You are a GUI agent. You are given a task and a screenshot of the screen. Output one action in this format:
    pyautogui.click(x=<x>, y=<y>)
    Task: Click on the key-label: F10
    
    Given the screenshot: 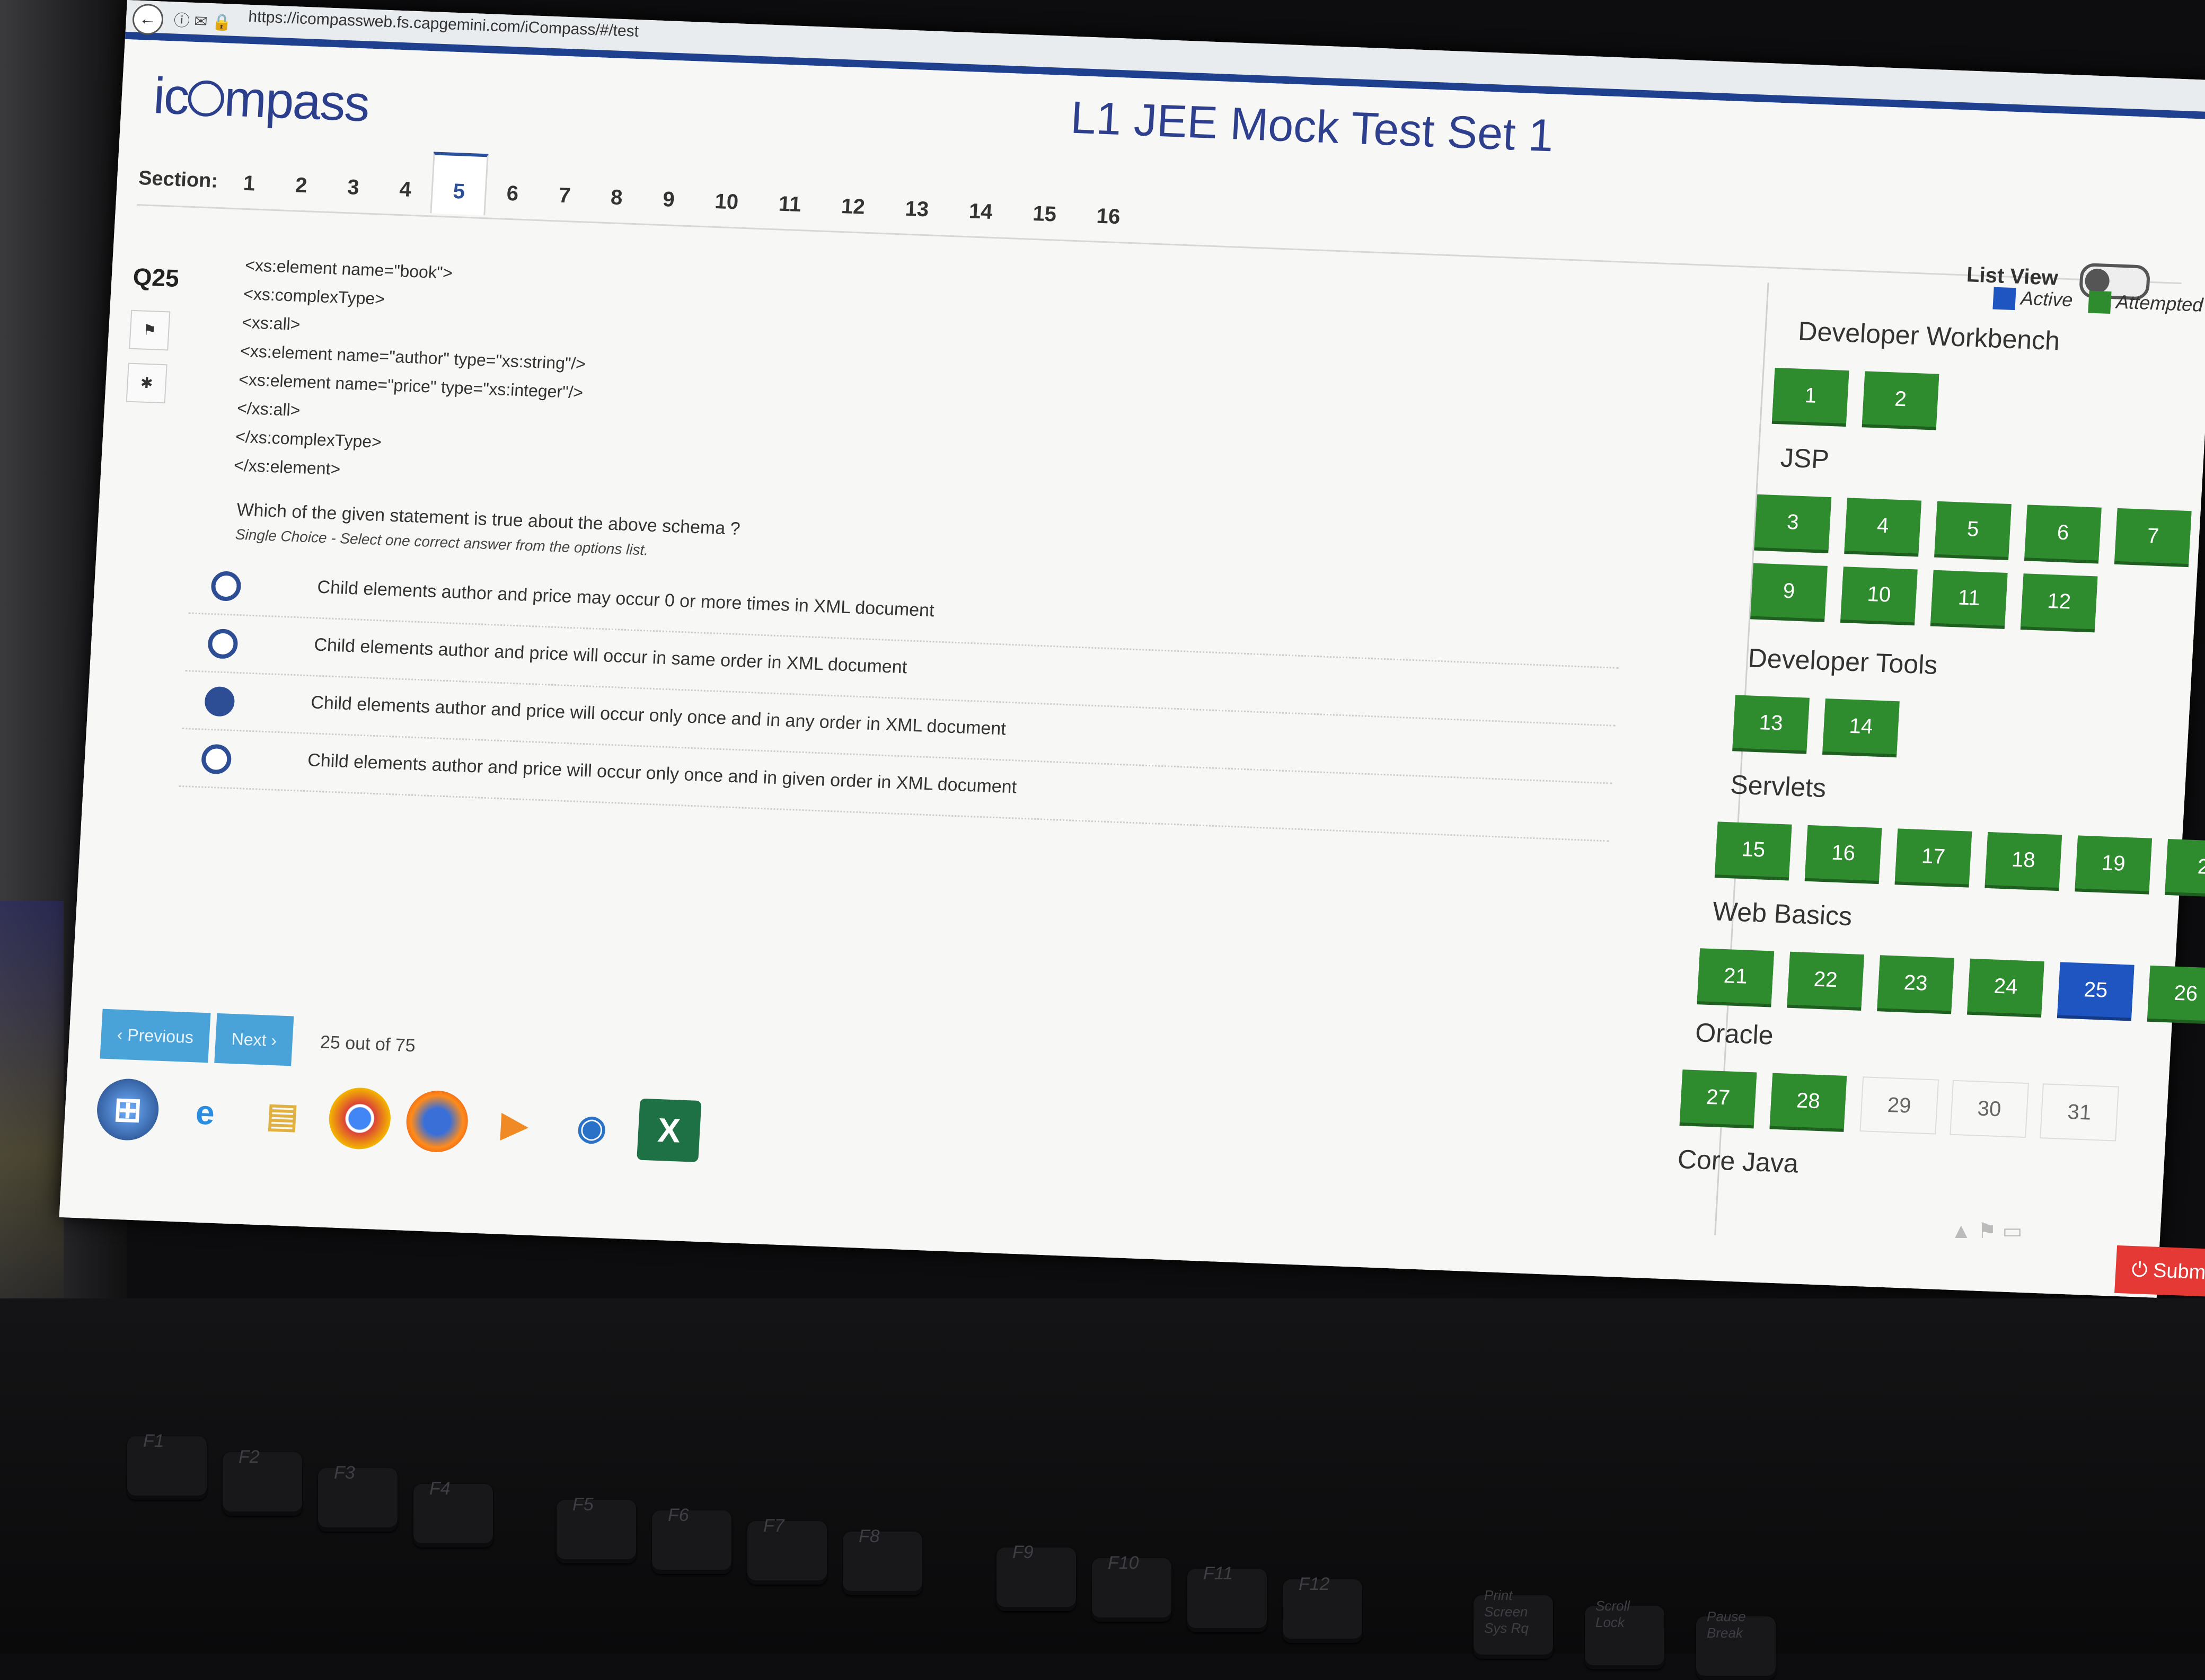 What is the action you would take?
    pyautogui.click(x=1123, y=1563)
    